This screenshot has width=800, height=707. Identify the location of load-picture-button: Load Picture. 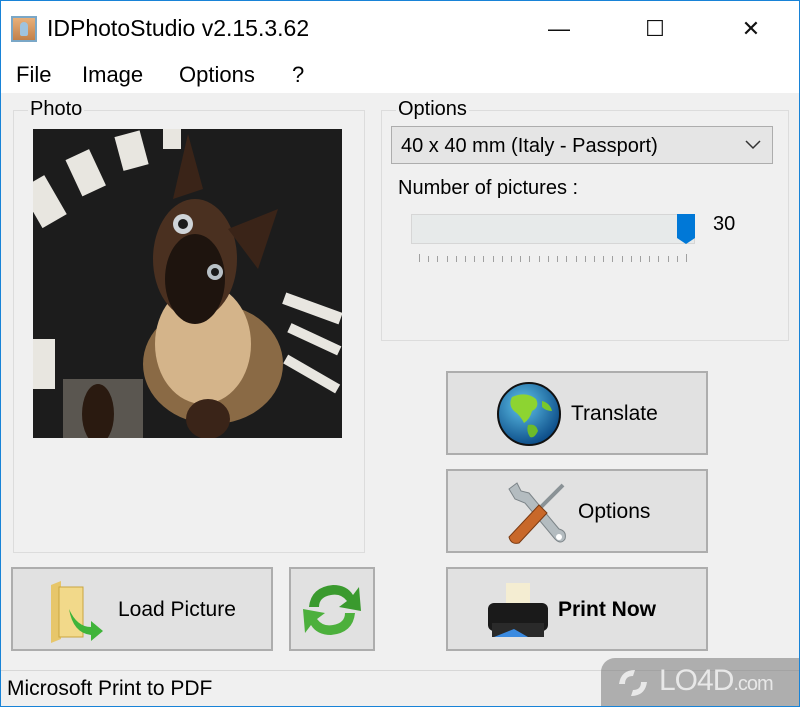
(142, 609).